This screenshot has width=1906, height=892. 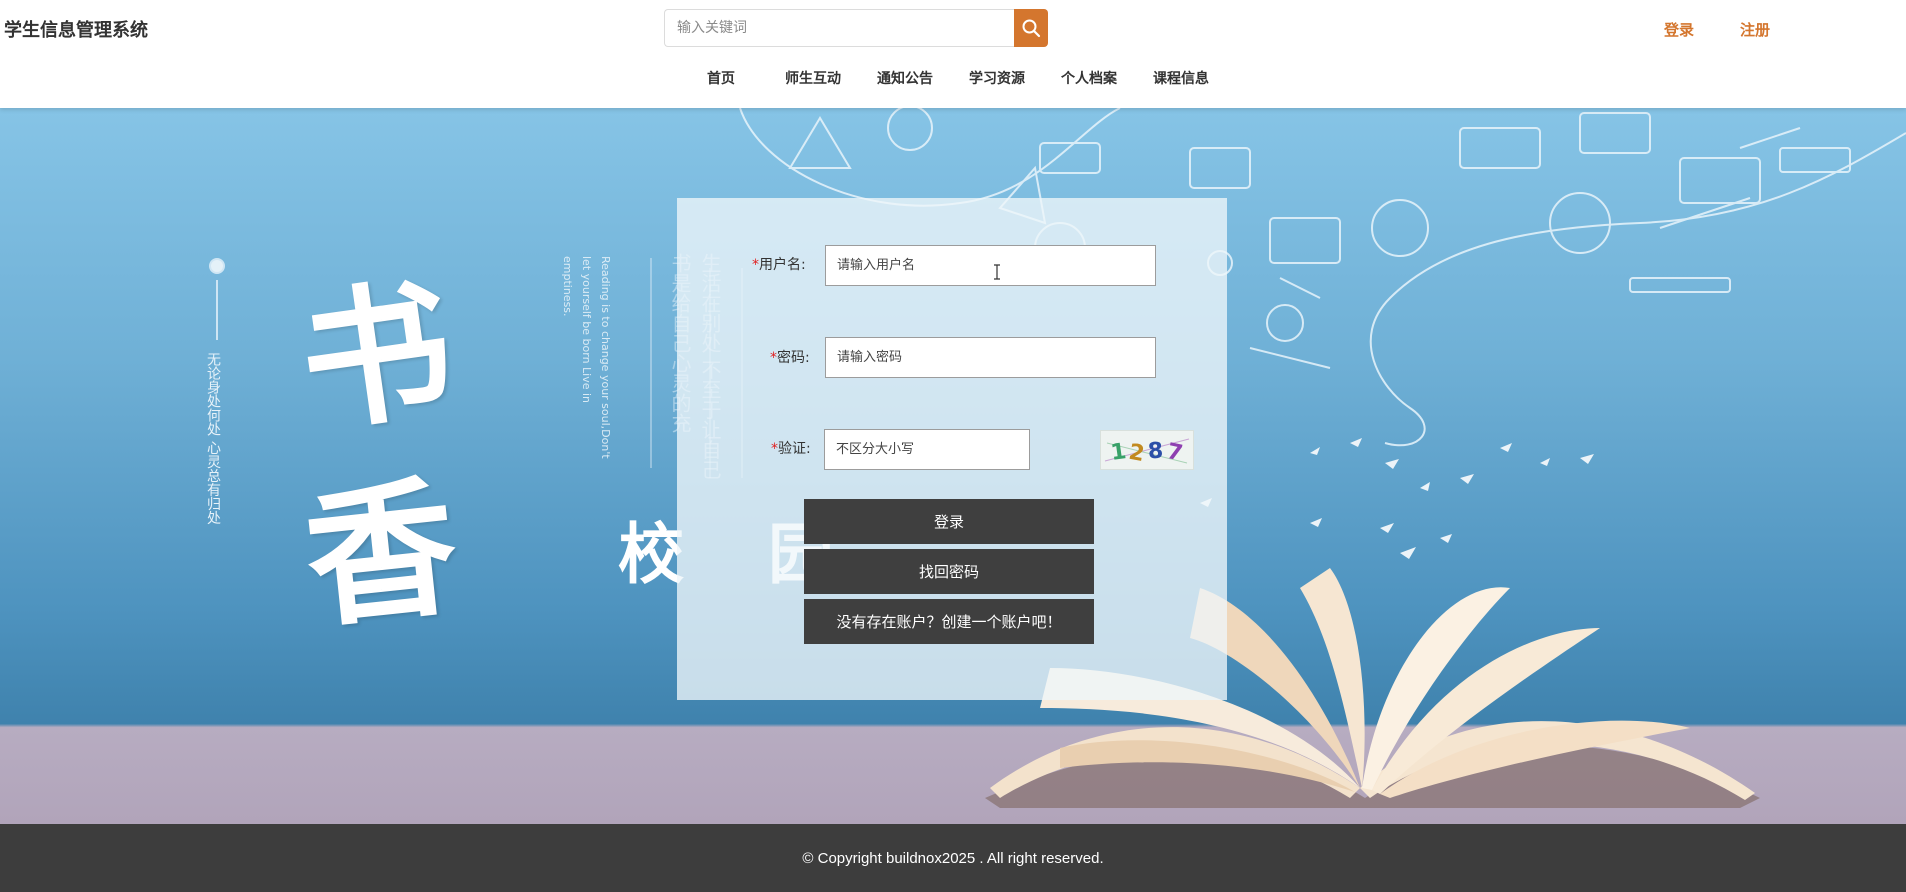 What do you see at coordinates (990, 265) in the screenshot?
I see `username-input` at bounding box center [990, 265].